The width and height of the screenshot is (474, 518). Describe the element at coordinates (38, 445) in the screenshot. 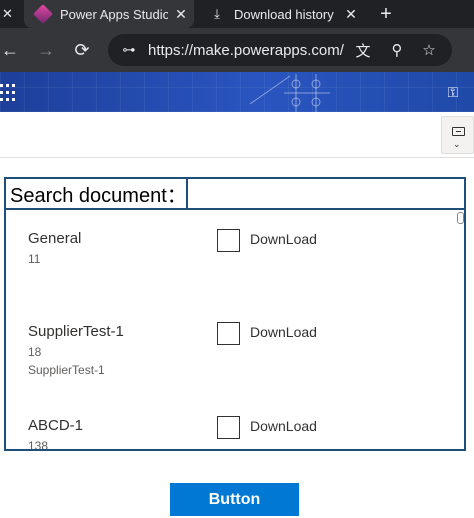

I see `item-number: 138` at that location.